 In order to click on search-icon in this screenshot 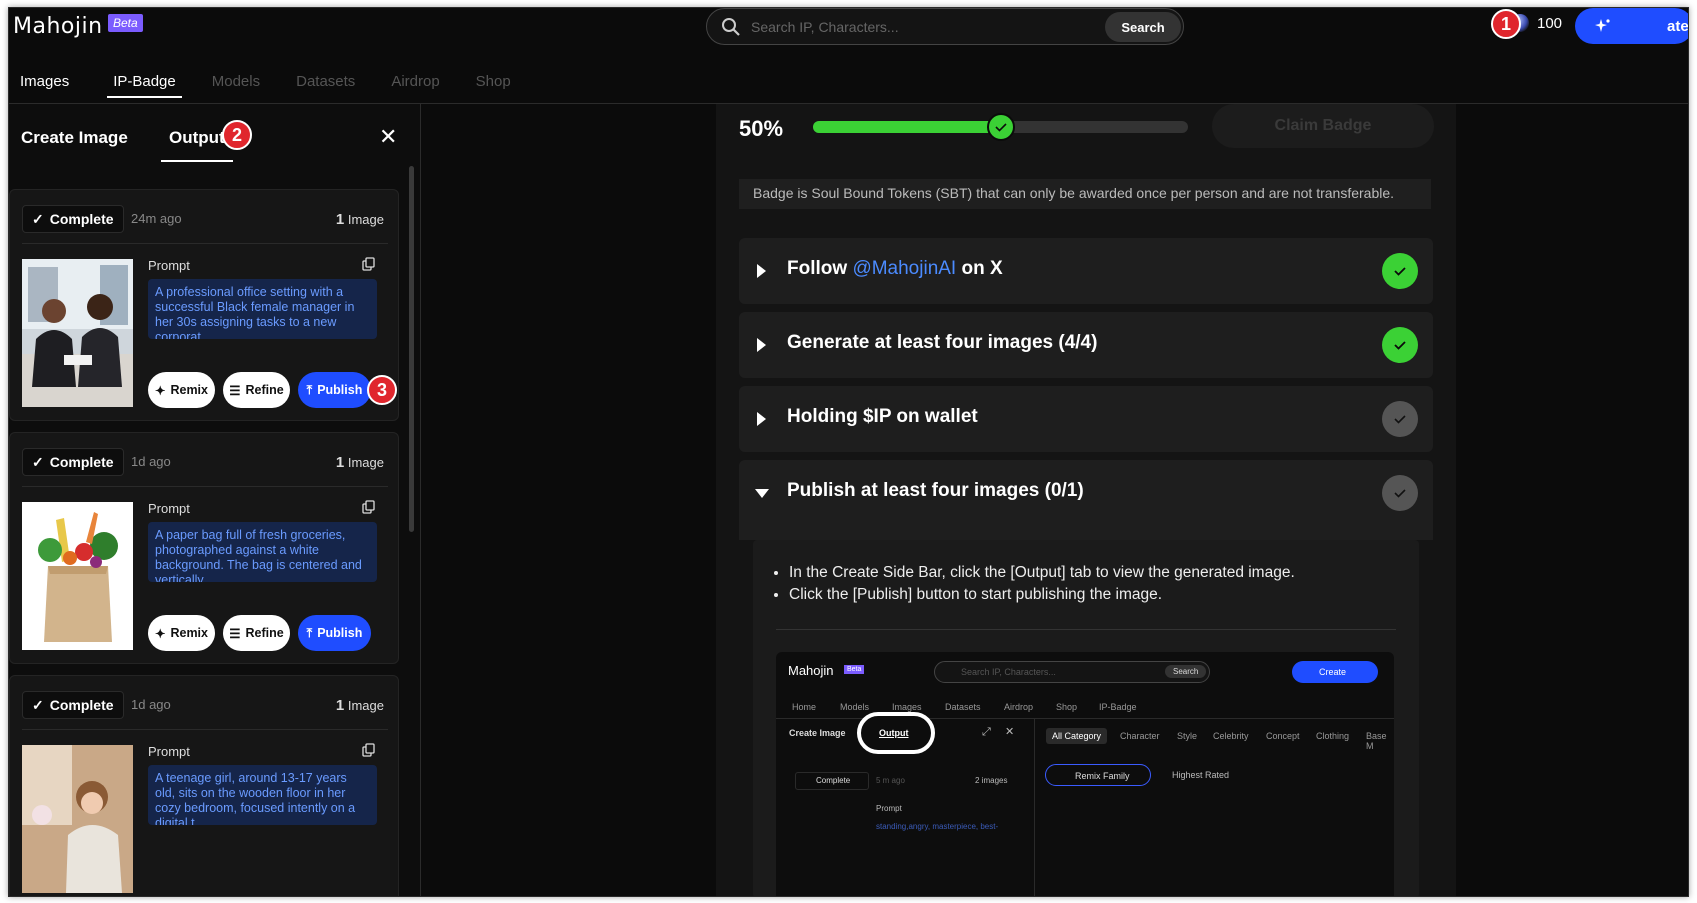, I will do `click(731, 27)`.